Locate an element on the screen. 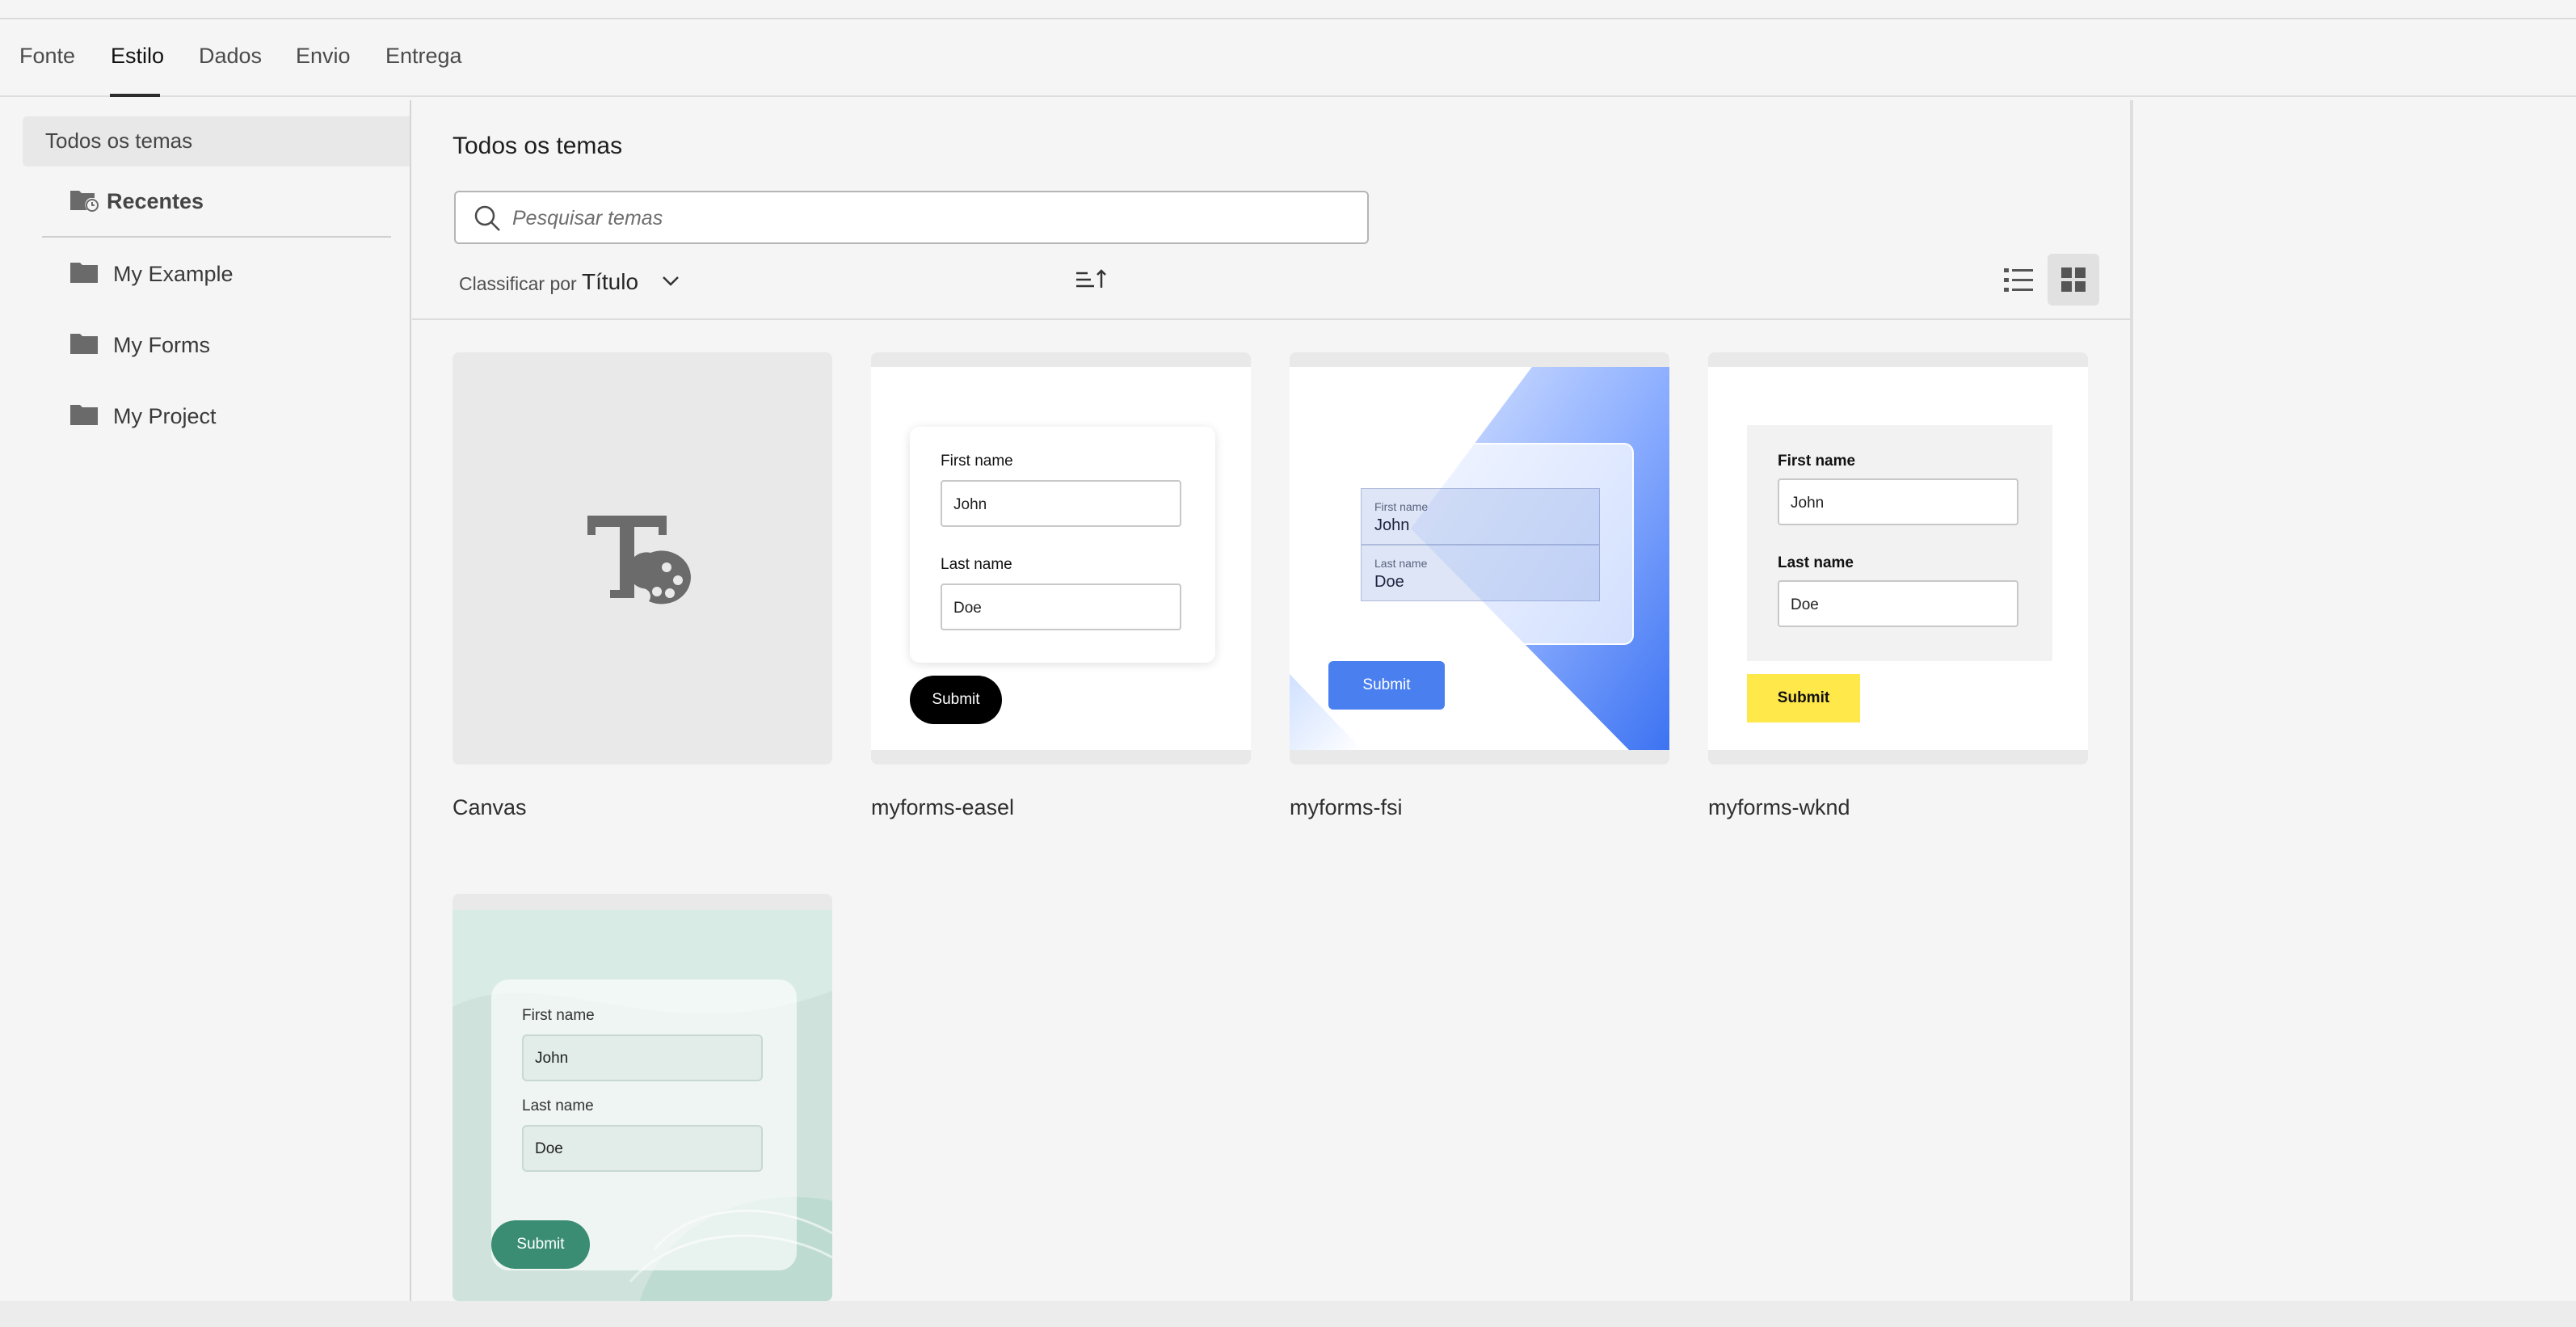 Image resolution: width=2576 pixels, height=1327 pixels. recent-folder-icon is located at coordinates (84, 201).